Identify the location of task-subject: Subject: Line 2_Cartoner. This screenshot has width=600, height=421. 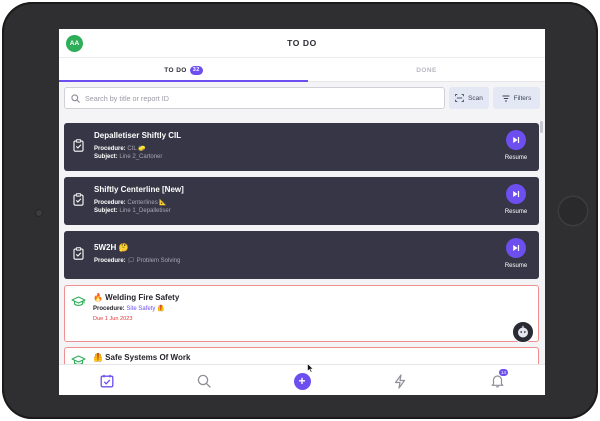
(128, 157).